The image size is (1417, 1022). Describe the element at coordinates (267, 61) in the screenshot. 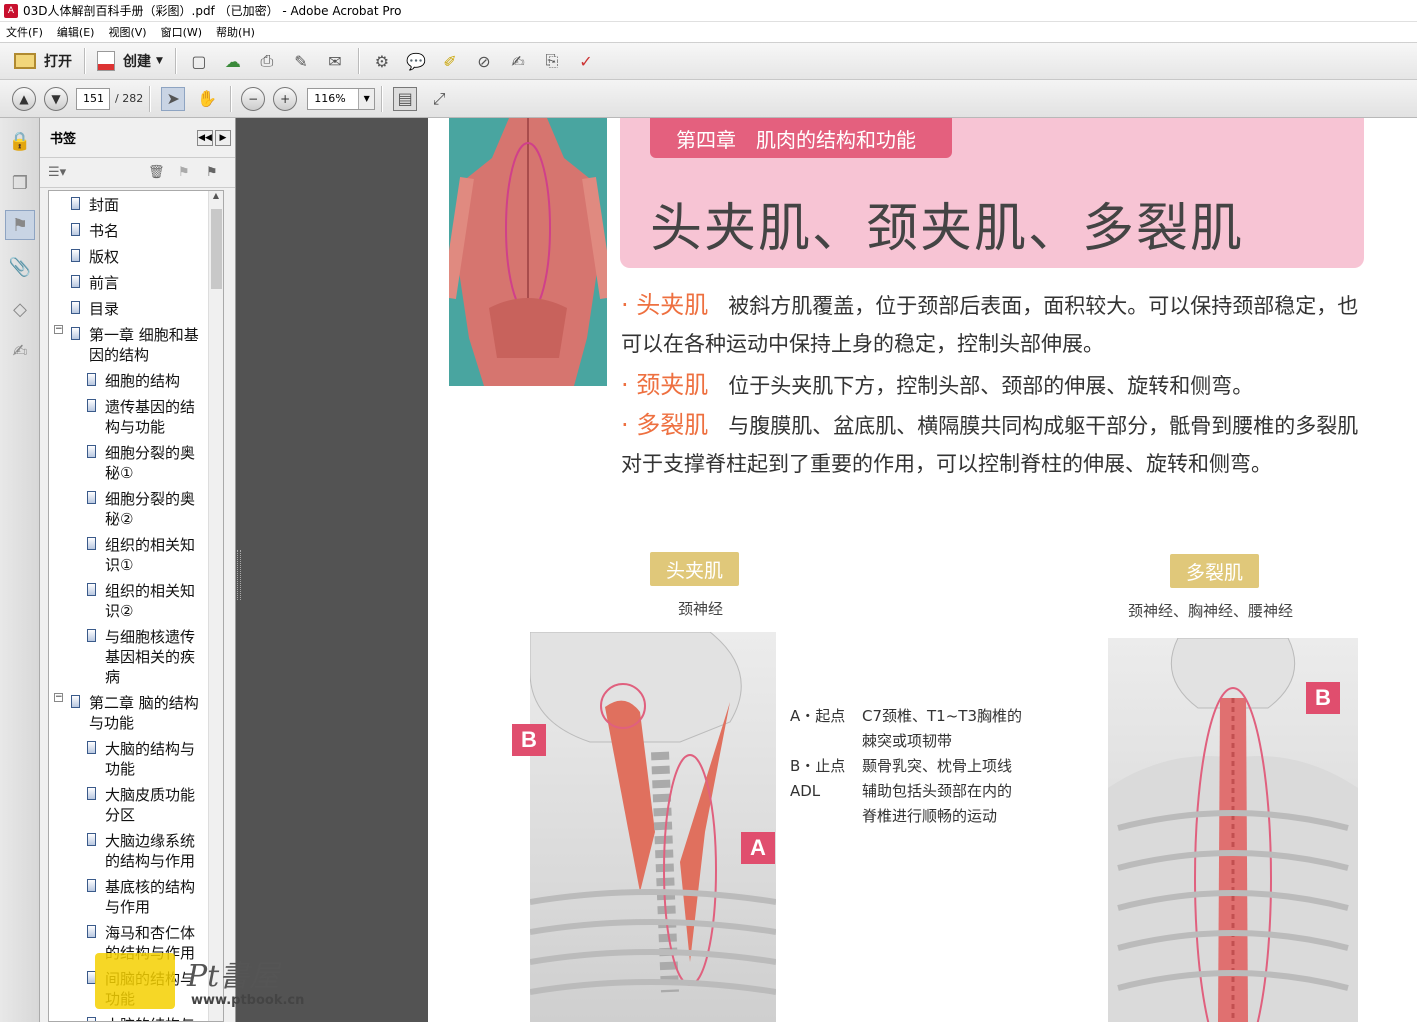

I see `print-icon: ⎙` at that location.